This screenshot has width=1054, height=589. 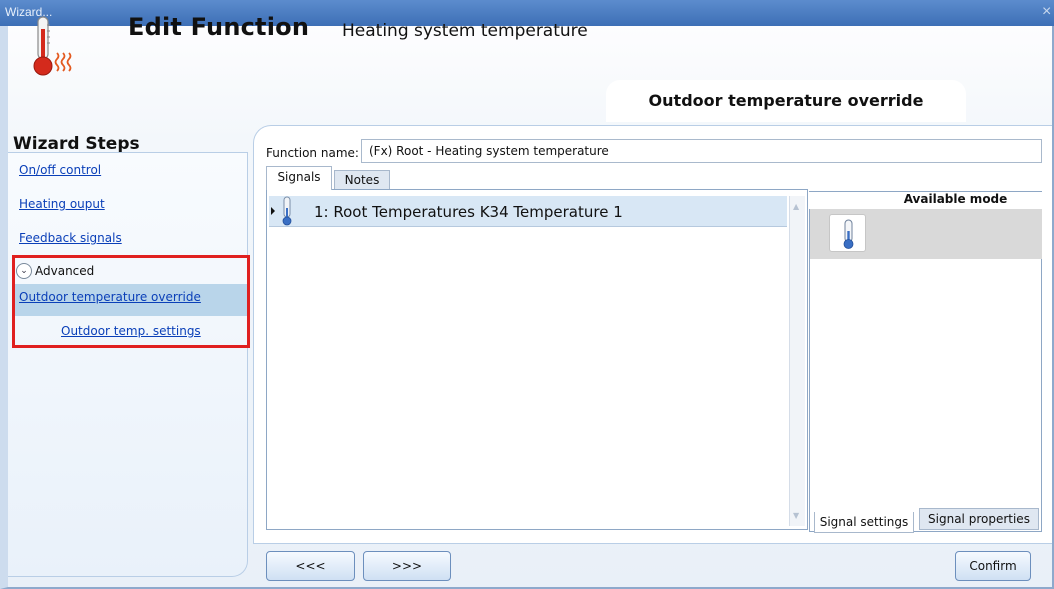 I want to click on previous-button: <<<, so click(x=310, y=566).